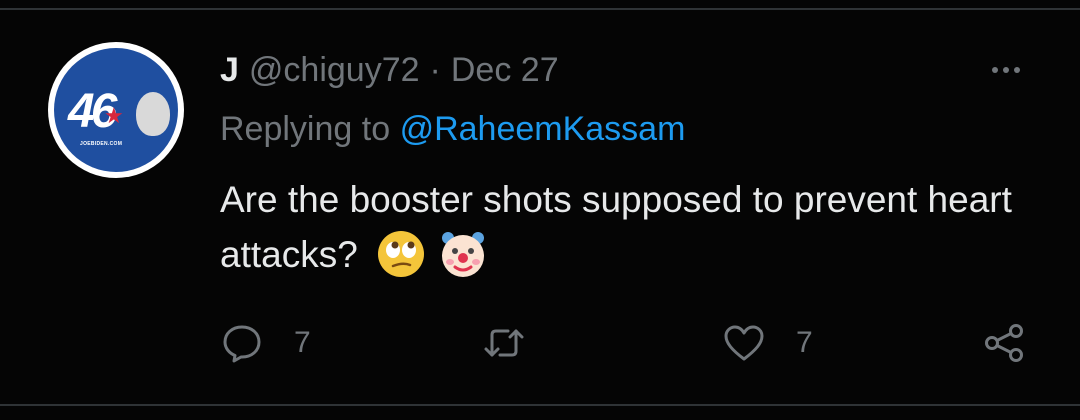  Describe the element at coordinates (305, 129) in the screenshot. I see `replying-prefix: Replying to` at that location.